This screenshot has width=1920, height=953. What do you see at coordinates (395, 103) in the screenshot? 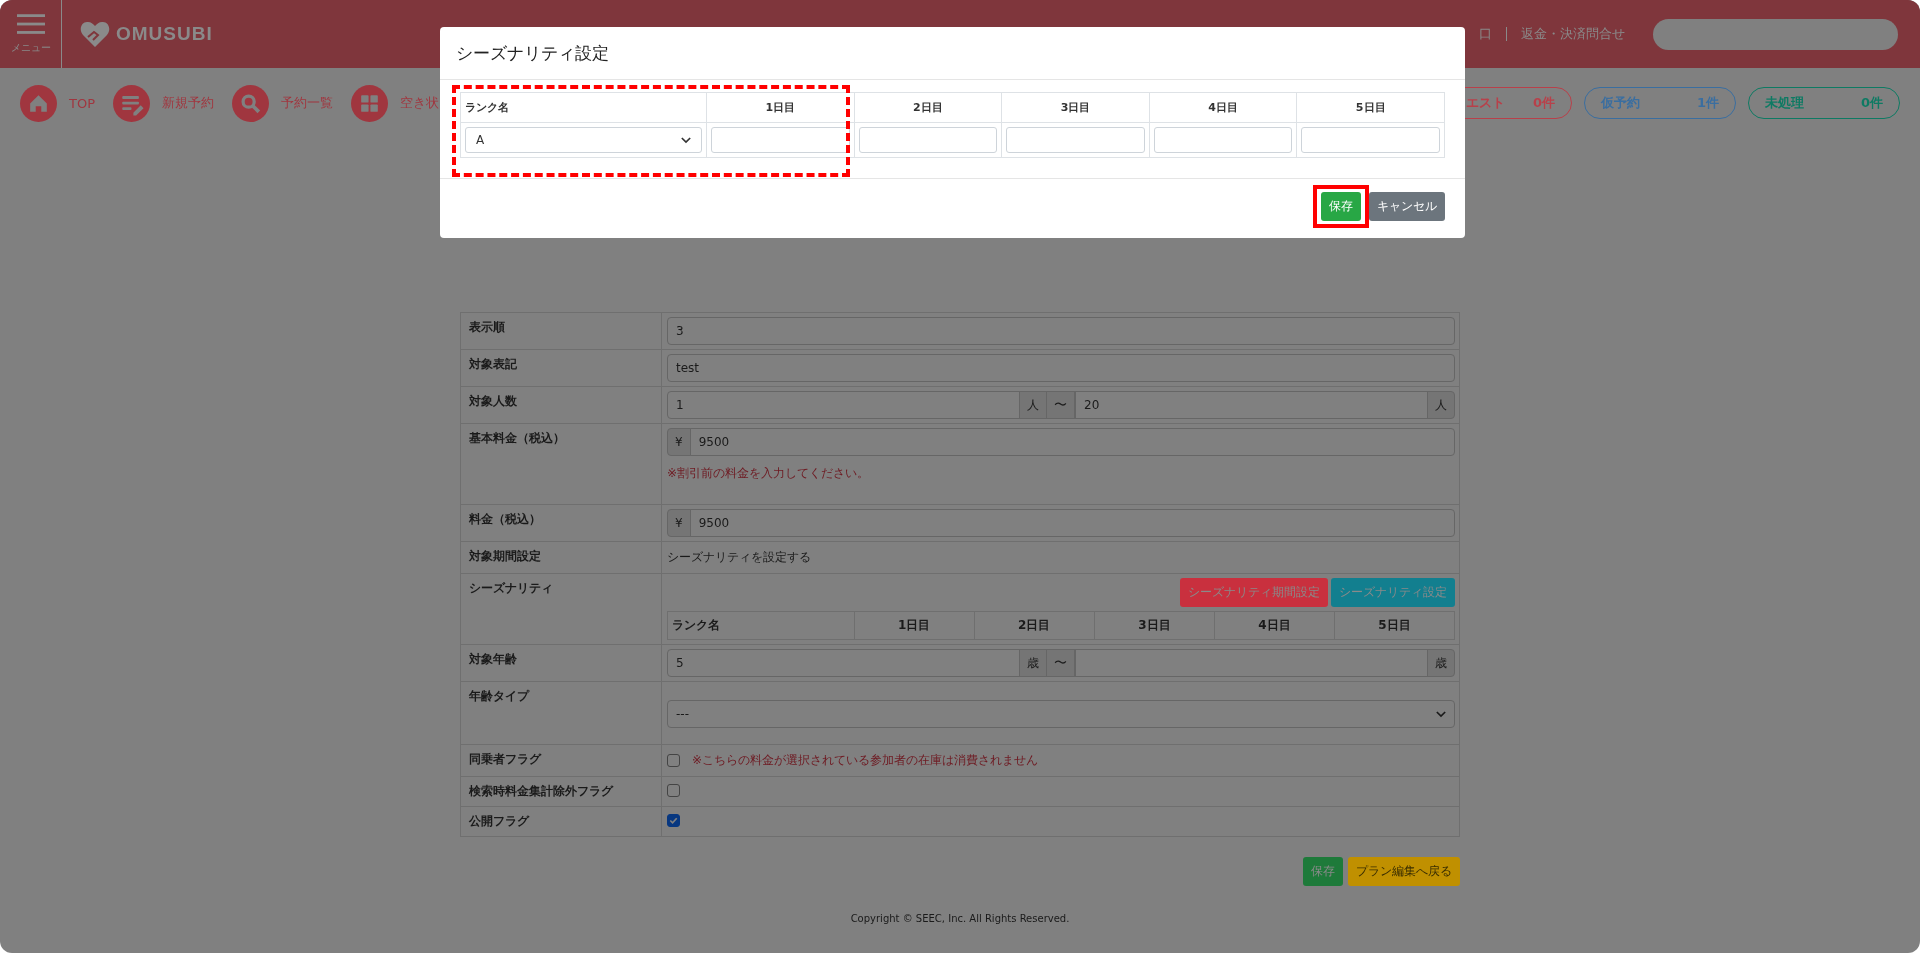
I see `nav-link: 空き状` at bounding box center [395, 103].